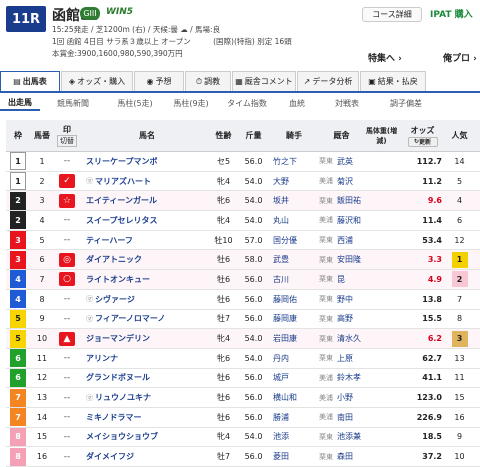 Image resolution: width=480 pixels, height=467 pixels. What do you see at coordinates (144, 437) in the screenshot?
I see `horse-name-cell: メイショウショウブ` at bounding box center [144, 437].